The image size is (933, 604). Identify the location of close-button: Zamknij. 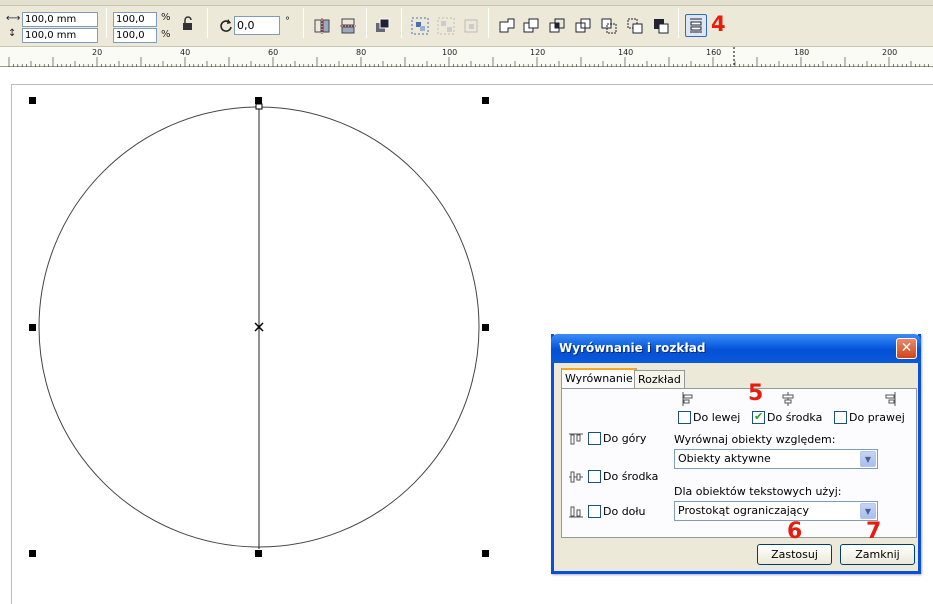
(877, 554).